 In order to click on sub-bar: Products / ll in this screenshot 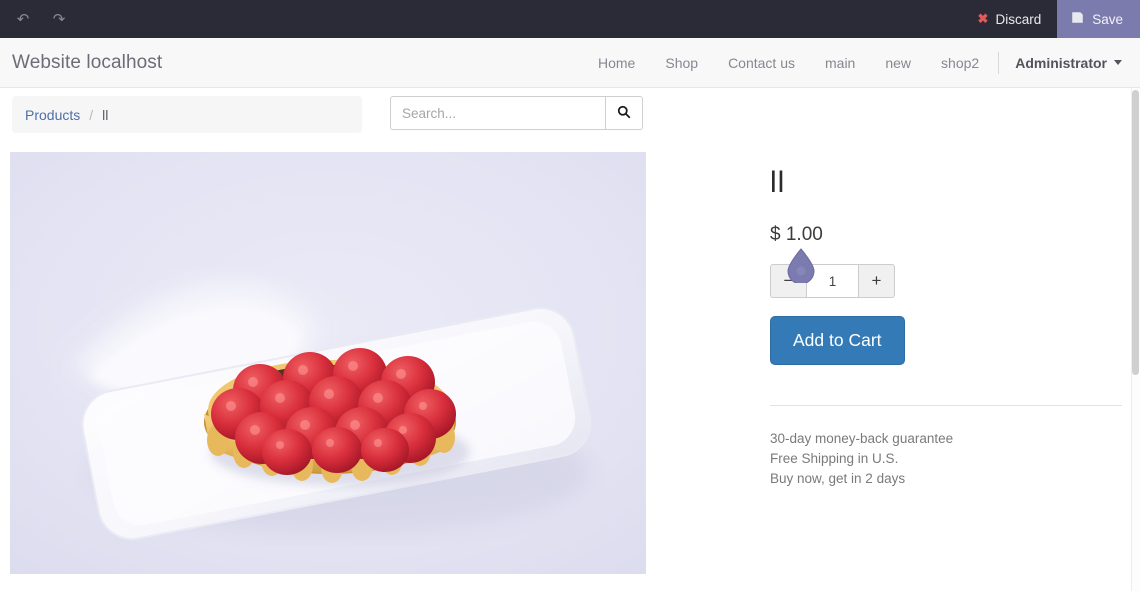, I will do `click(570, 116)`.